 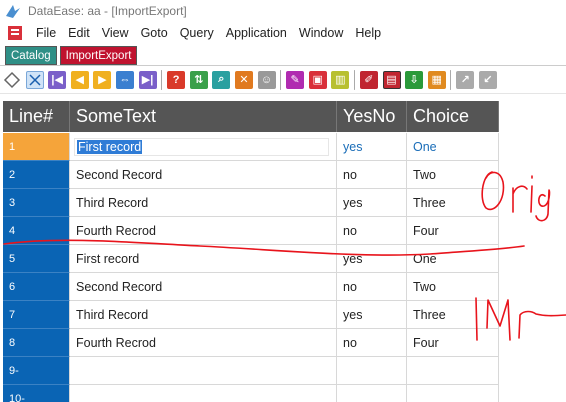 I want to click on jump-icon: ⇔, so click(x=124, y=79).